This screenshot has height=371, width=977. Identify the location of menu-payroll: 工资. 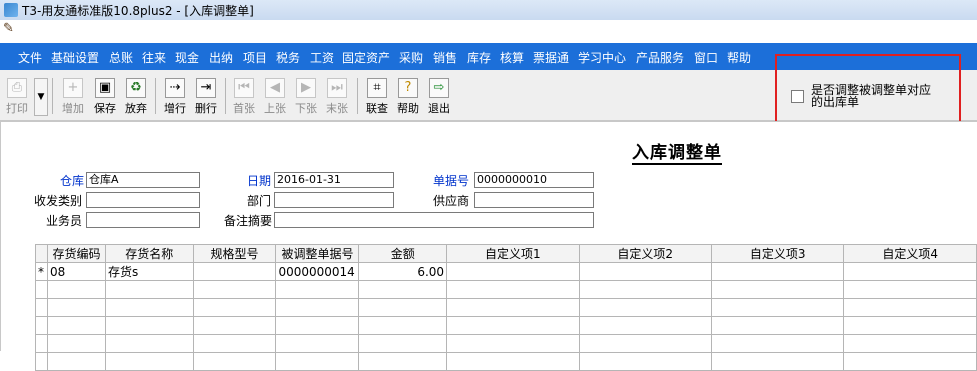
(322, 57).